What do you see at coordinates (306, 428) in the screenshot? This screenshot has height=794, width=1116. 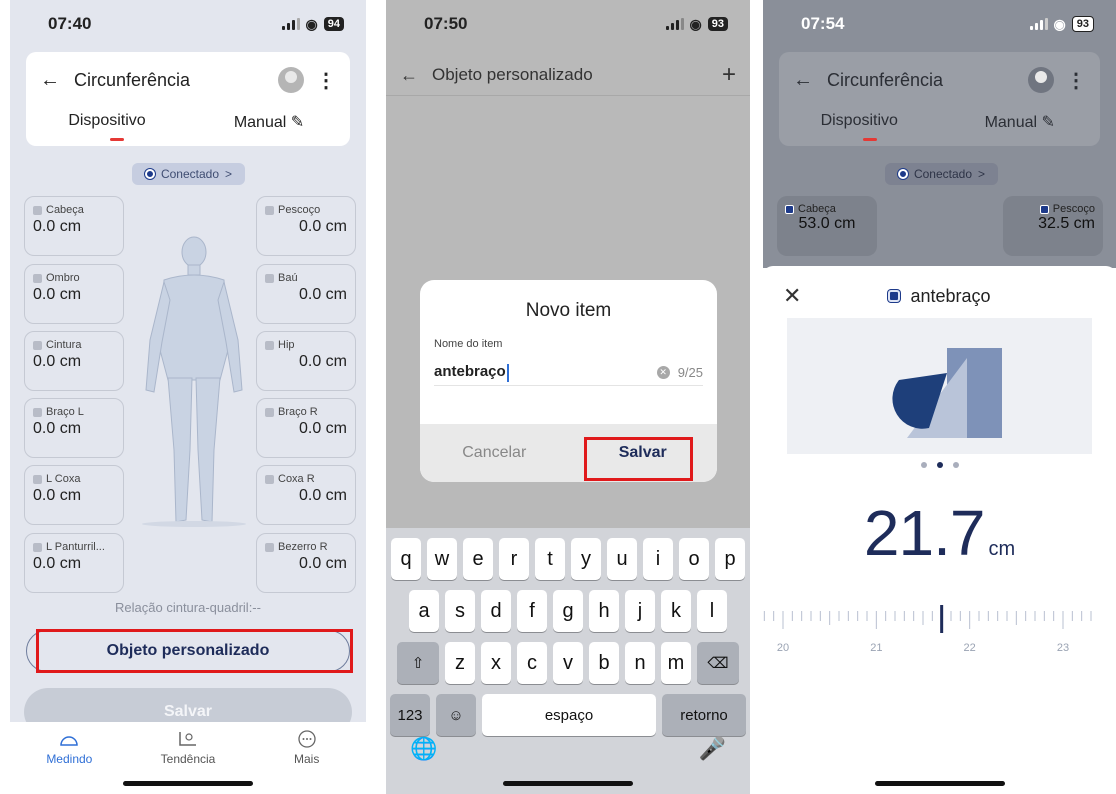 I see `measure-arm-right: Braço R 0.0 cm` at bounding box center [306, 428].